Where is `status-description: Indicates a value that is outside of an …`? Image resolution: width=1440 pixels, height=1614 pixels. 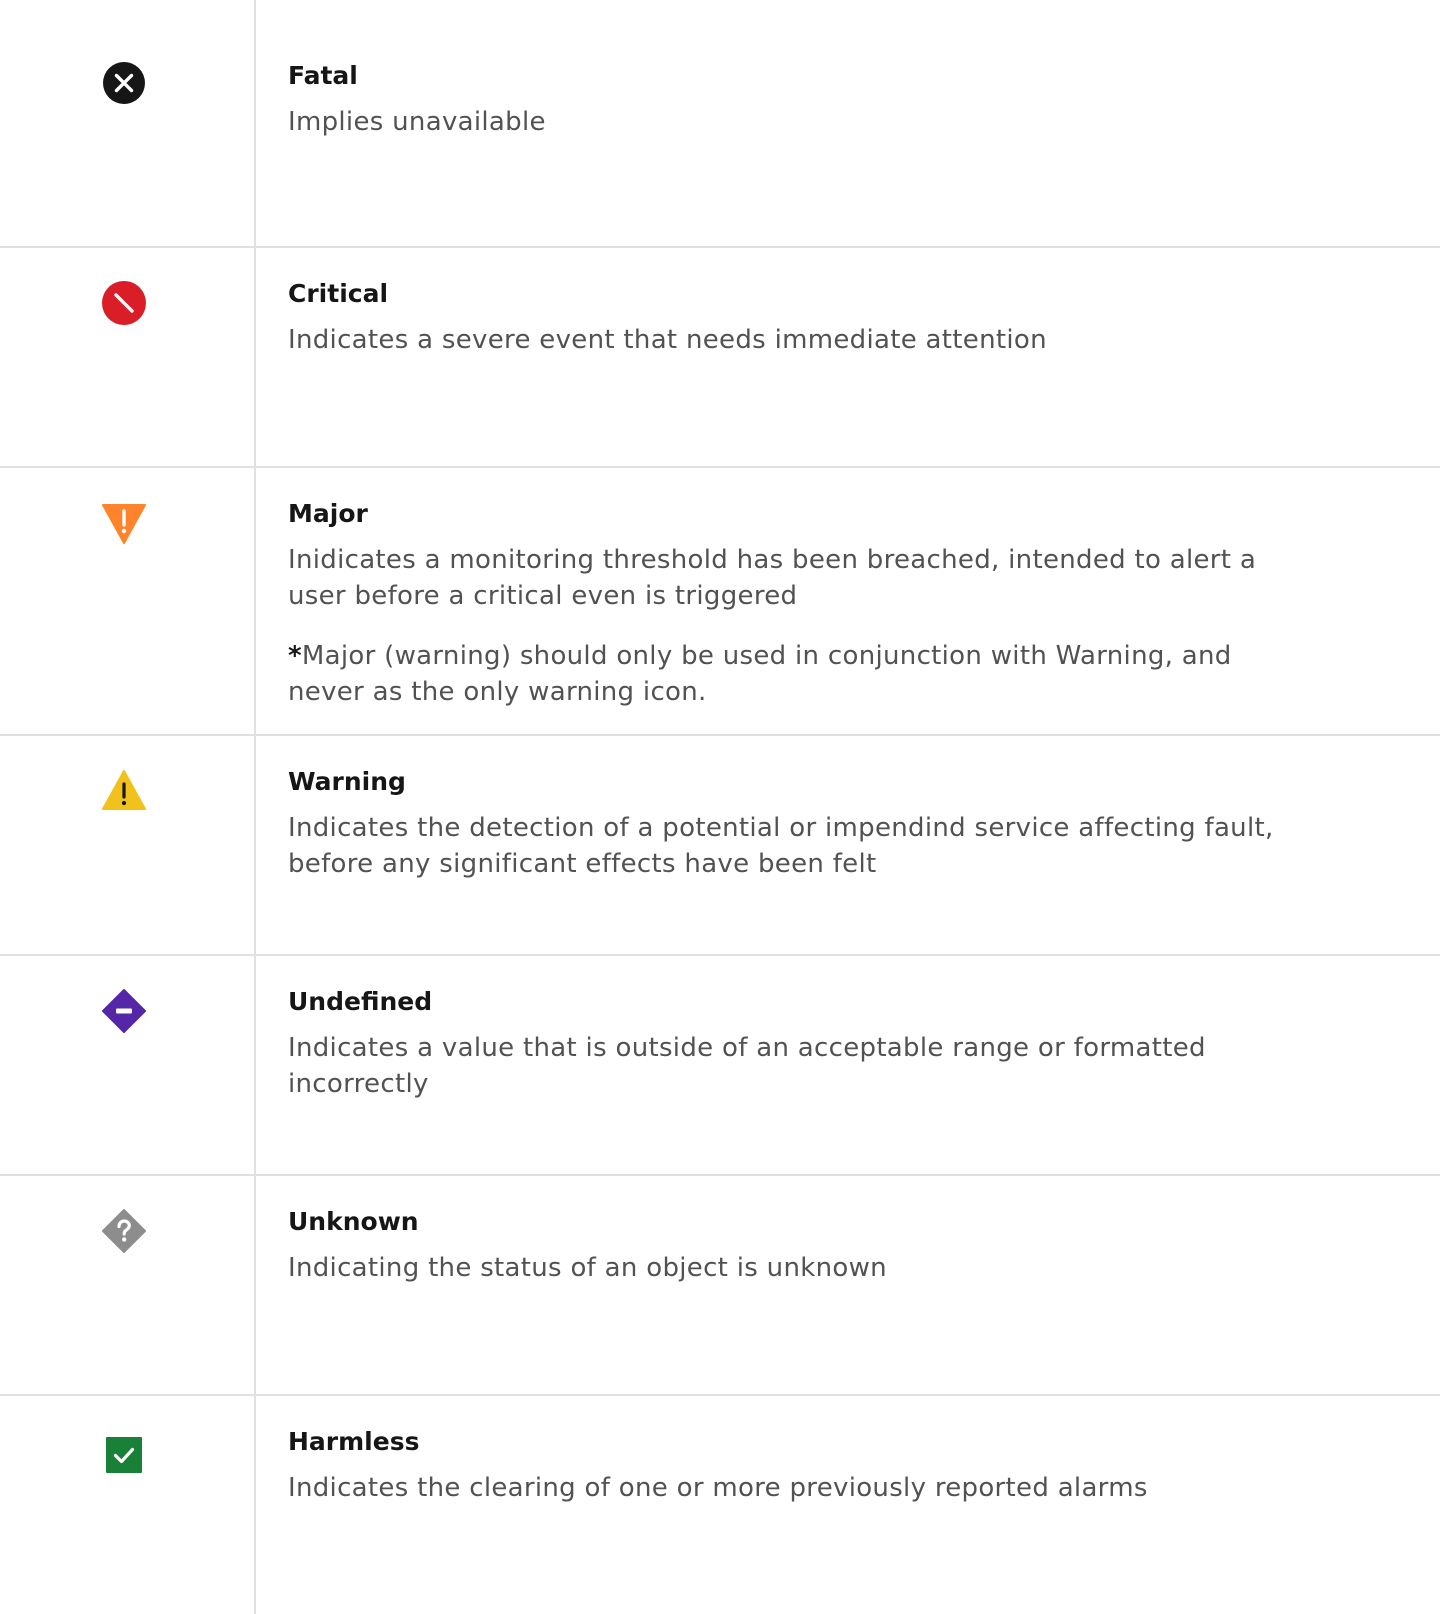
status-description: Indicates a value that is outside of an … is located at coordinates (747, 1066).